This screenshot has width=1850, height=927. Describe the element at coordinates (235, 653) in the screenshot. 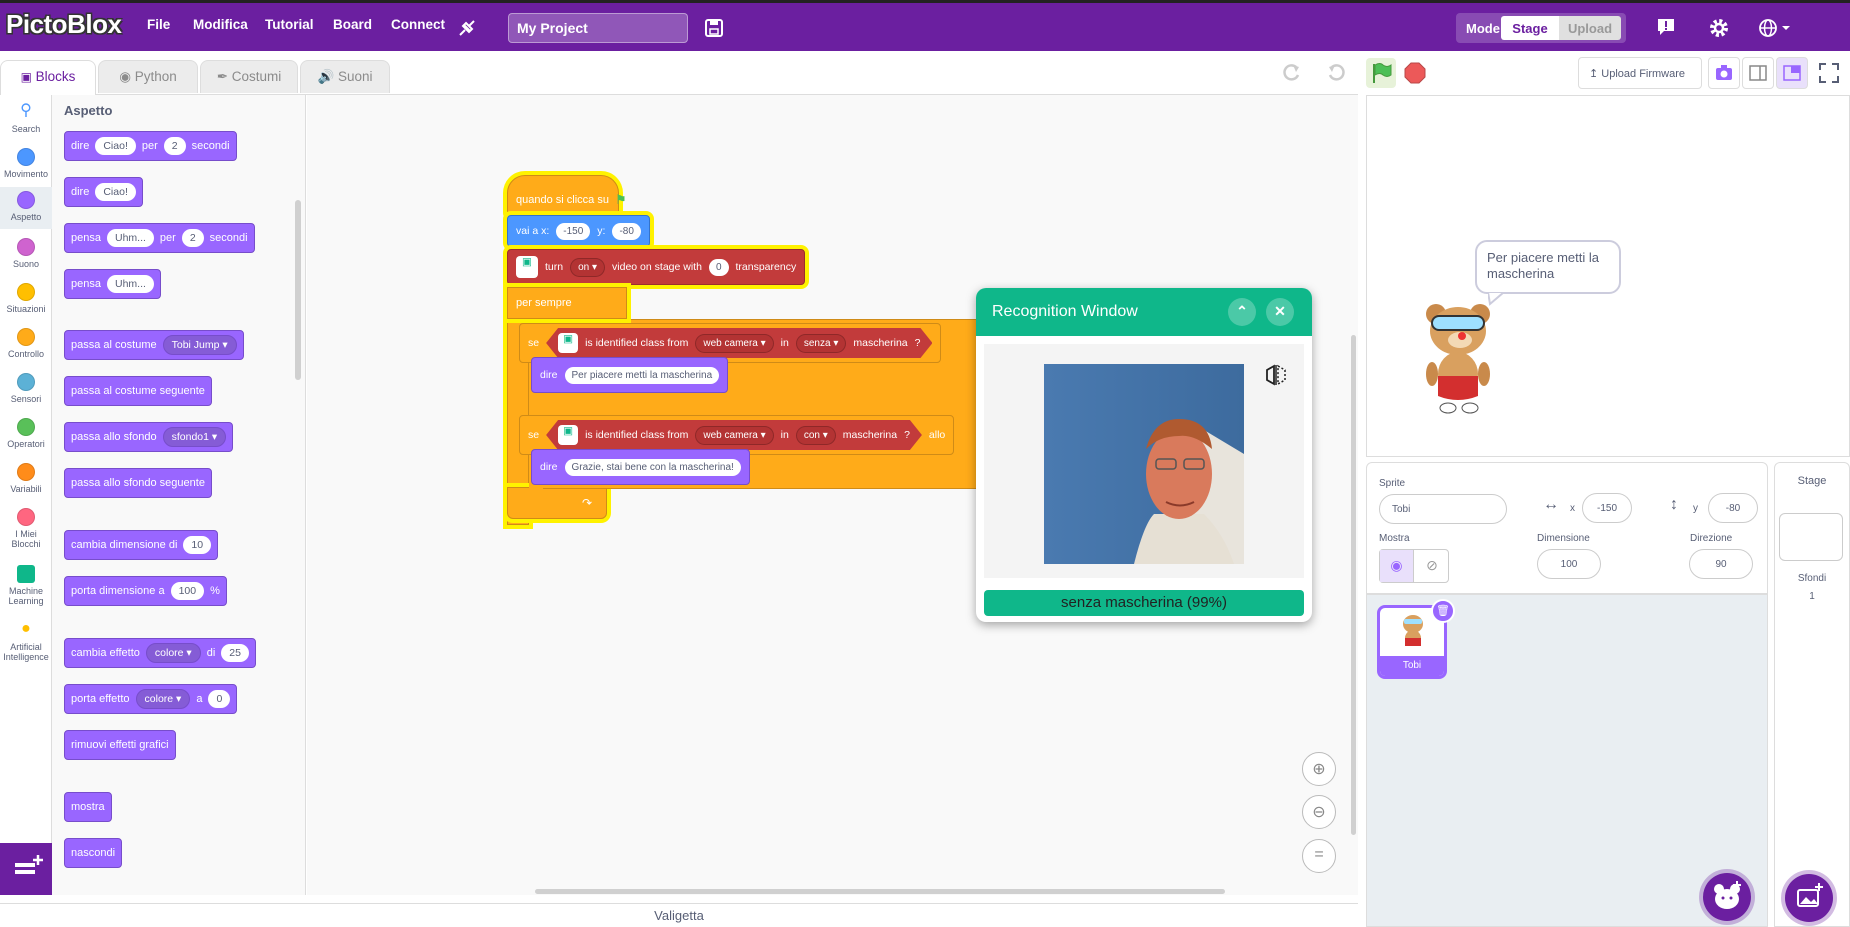

I see `block-input: 25` at that location.